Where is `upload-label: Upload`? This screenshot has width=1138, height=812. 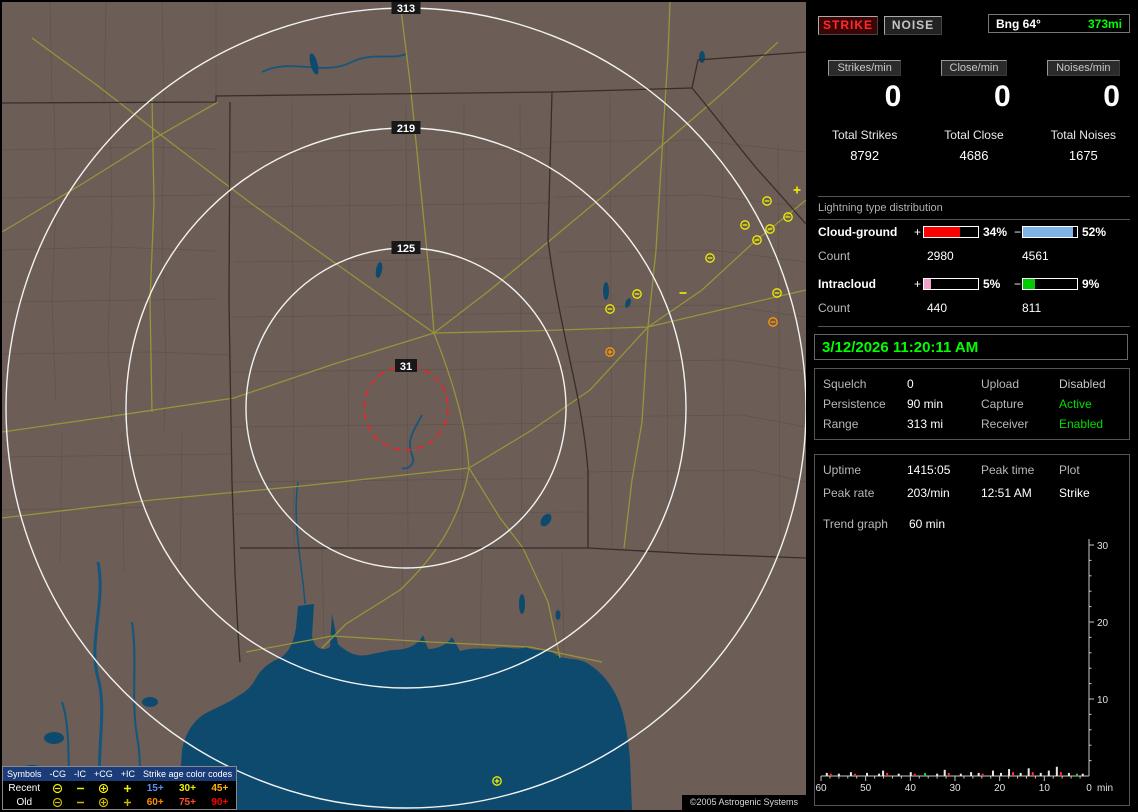
upload-label: Upload is located at coordinates (1000, 384).